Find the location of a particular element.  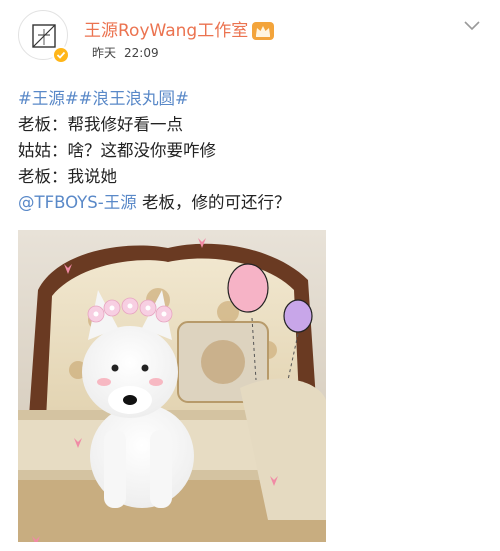

text-line: 老板：帮我修好看一点 is located at coordinates (100, 124).